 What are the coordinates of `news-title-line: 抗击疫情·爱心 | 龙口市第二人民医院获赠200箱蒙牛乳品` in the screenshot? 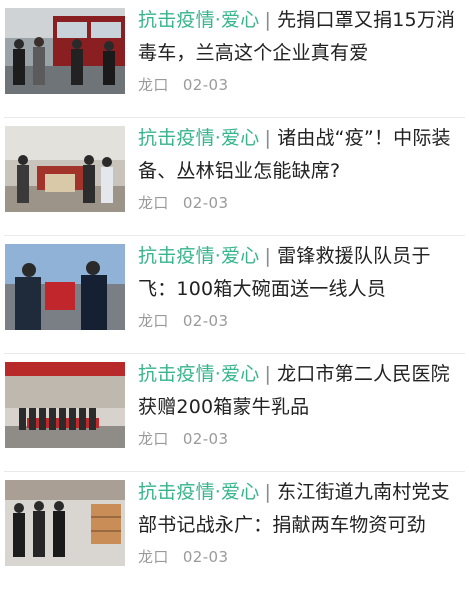 It's located at (300, 391).